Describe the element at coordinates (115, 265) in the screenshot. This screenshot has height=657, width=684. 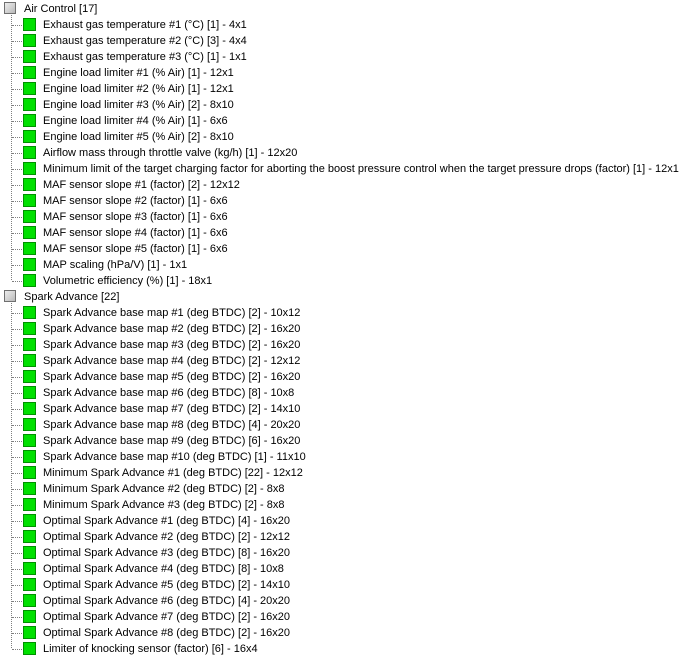
I see `tree-item-label: MAP scaling (hPa/V) [1] - 1x1` at that location.